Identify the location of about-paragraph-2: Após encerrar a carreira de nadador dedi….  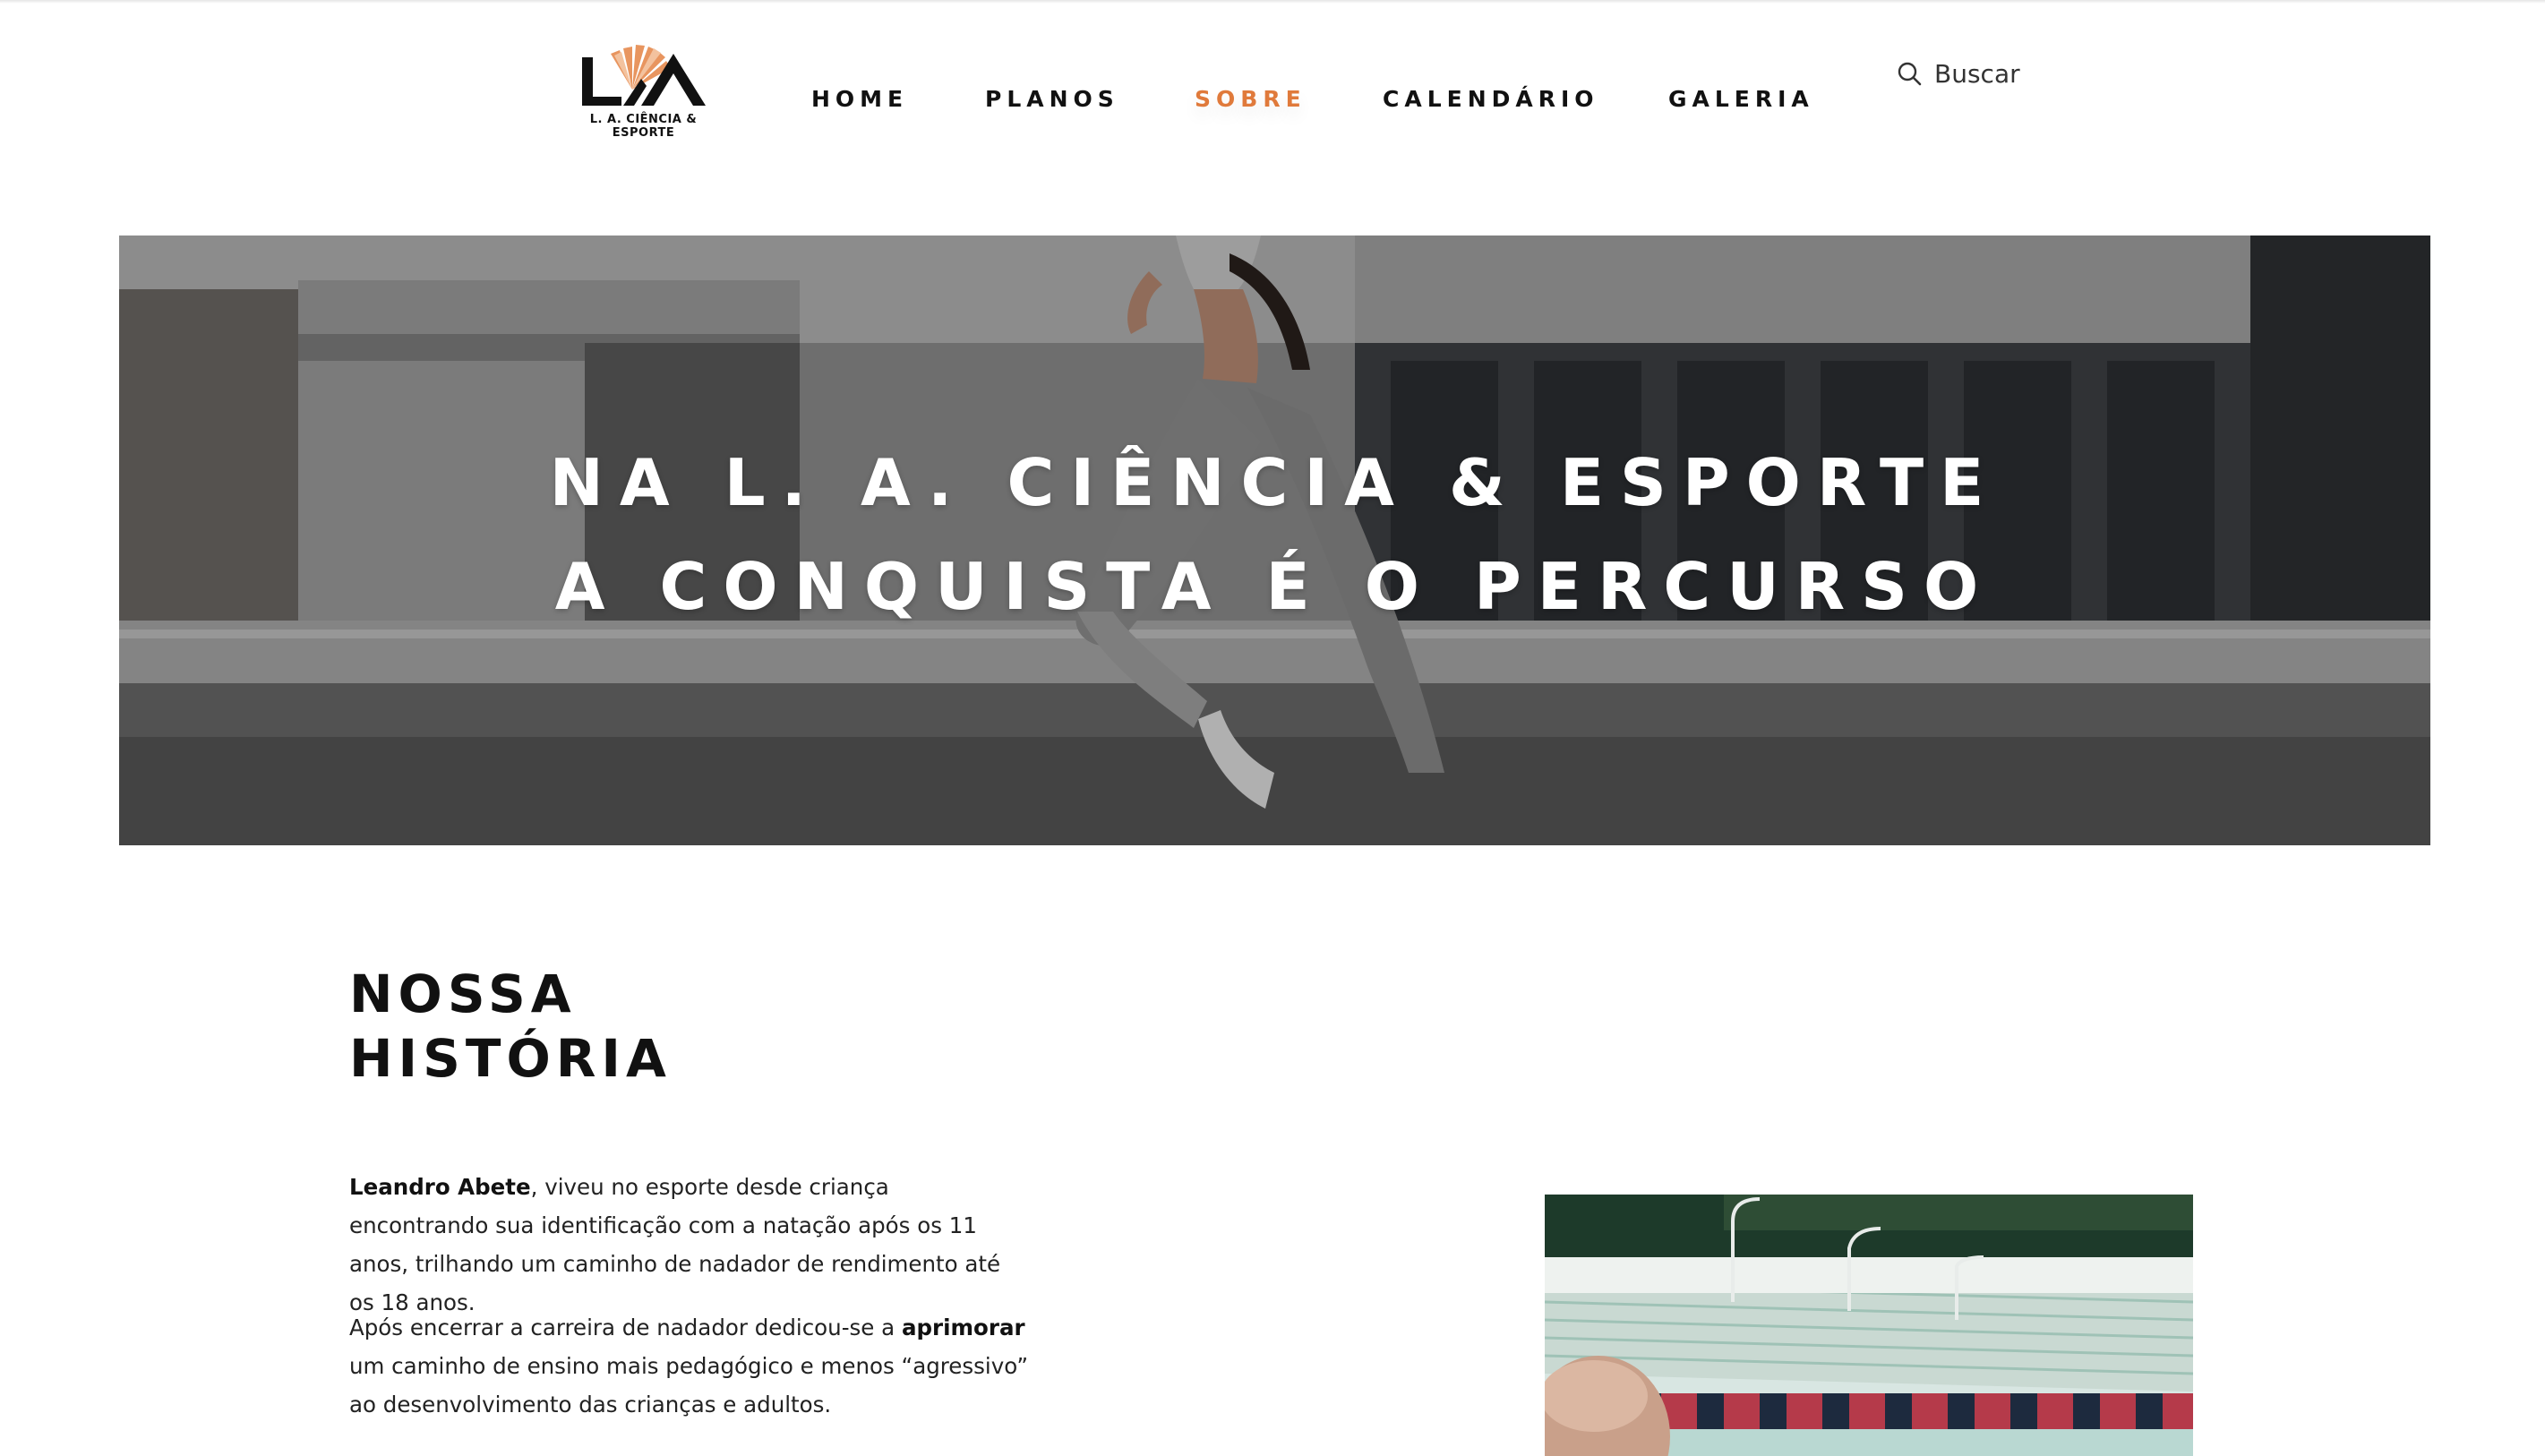
(689, 1366).